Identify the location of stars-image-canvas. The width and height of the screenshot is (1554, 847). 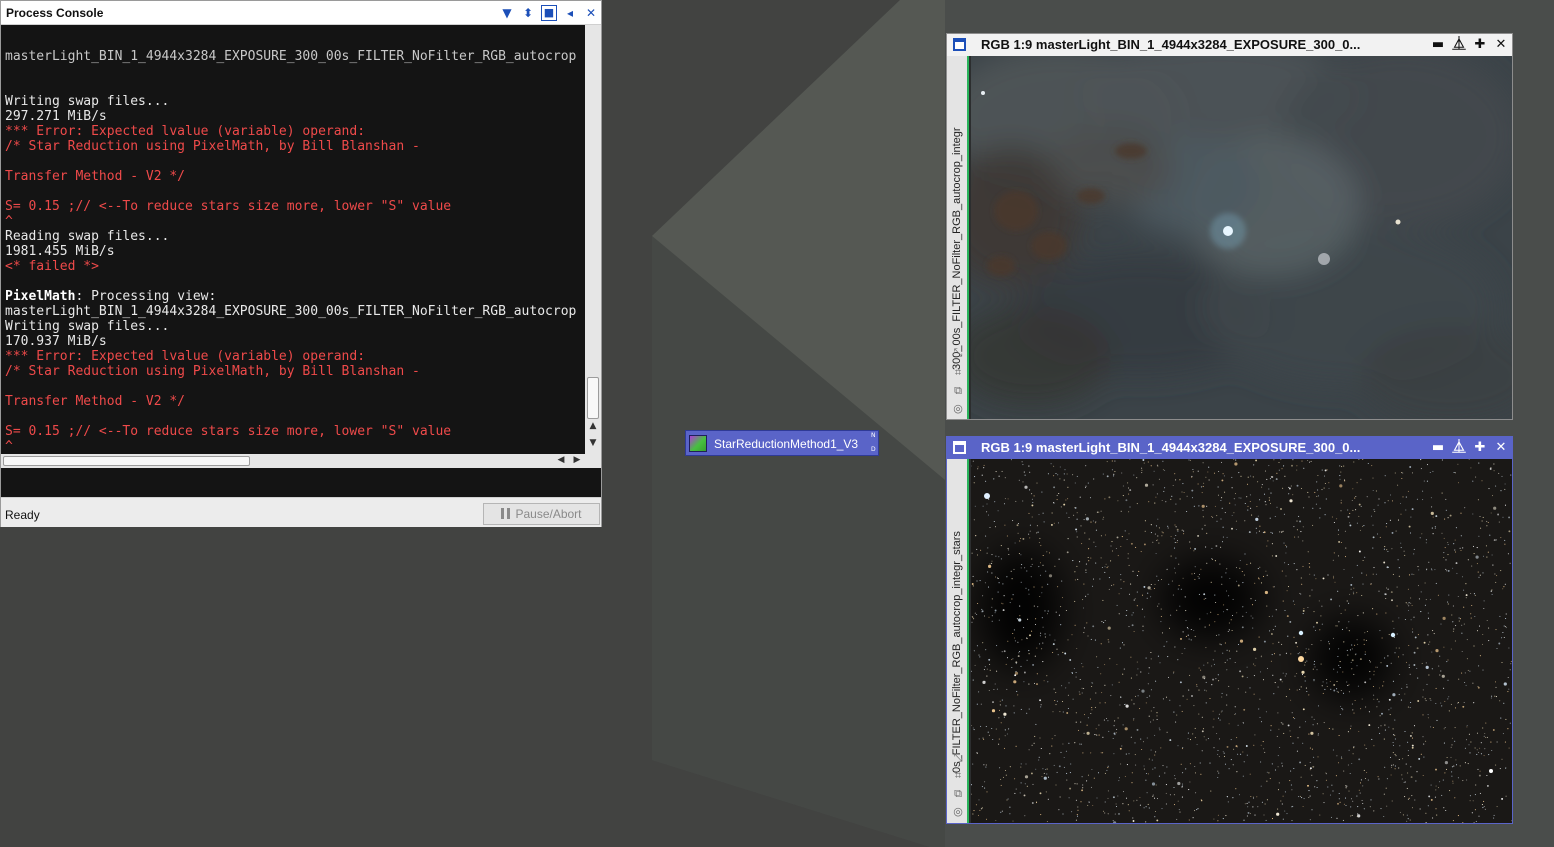
(1241, 641).